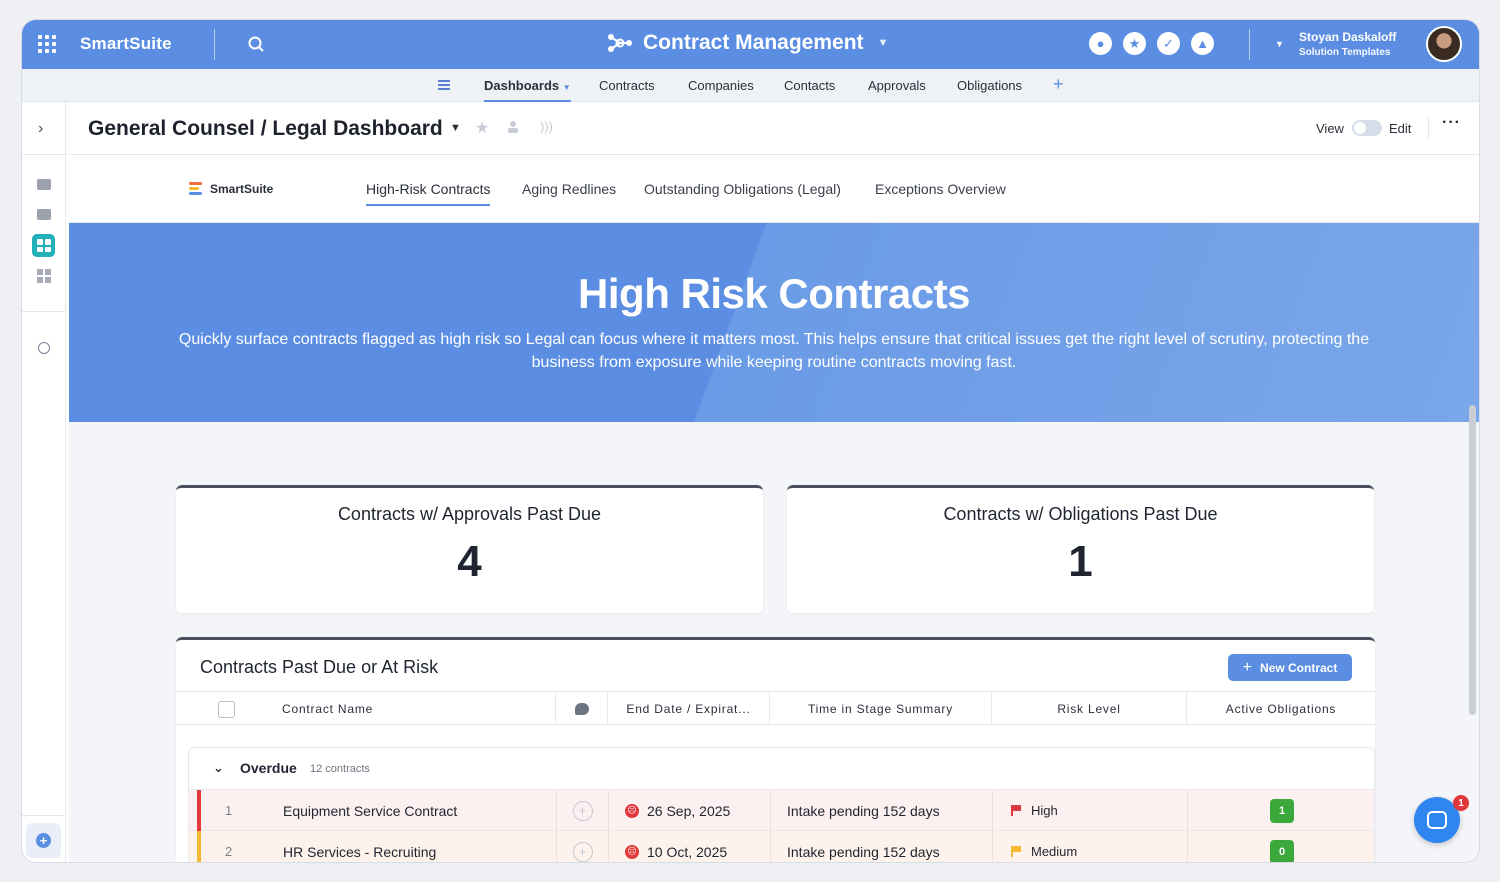 The height and width of the screenshot is (882, 1500). I want to click on dashboard-alt-icon, so click(44, 276).